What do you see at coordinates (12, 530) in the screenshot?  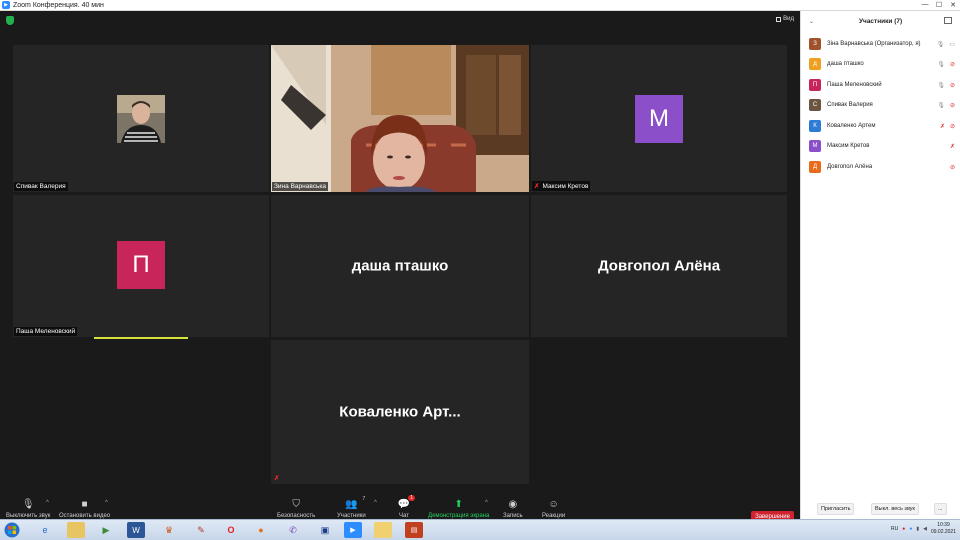 I see `start-button` at bounding box center [12, 530].